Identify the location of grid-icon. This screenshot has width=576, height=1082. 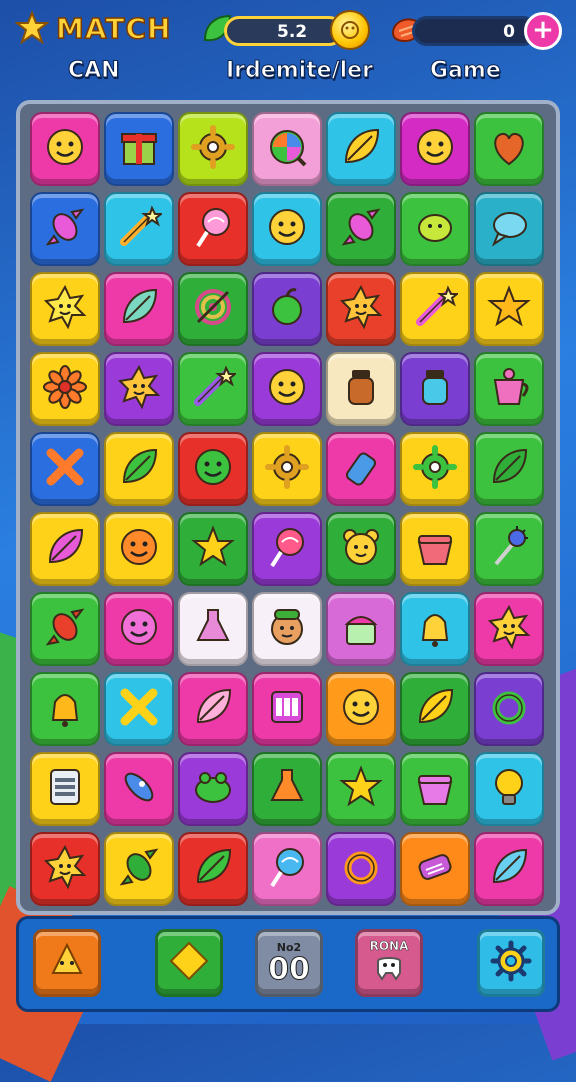
(287, 709).